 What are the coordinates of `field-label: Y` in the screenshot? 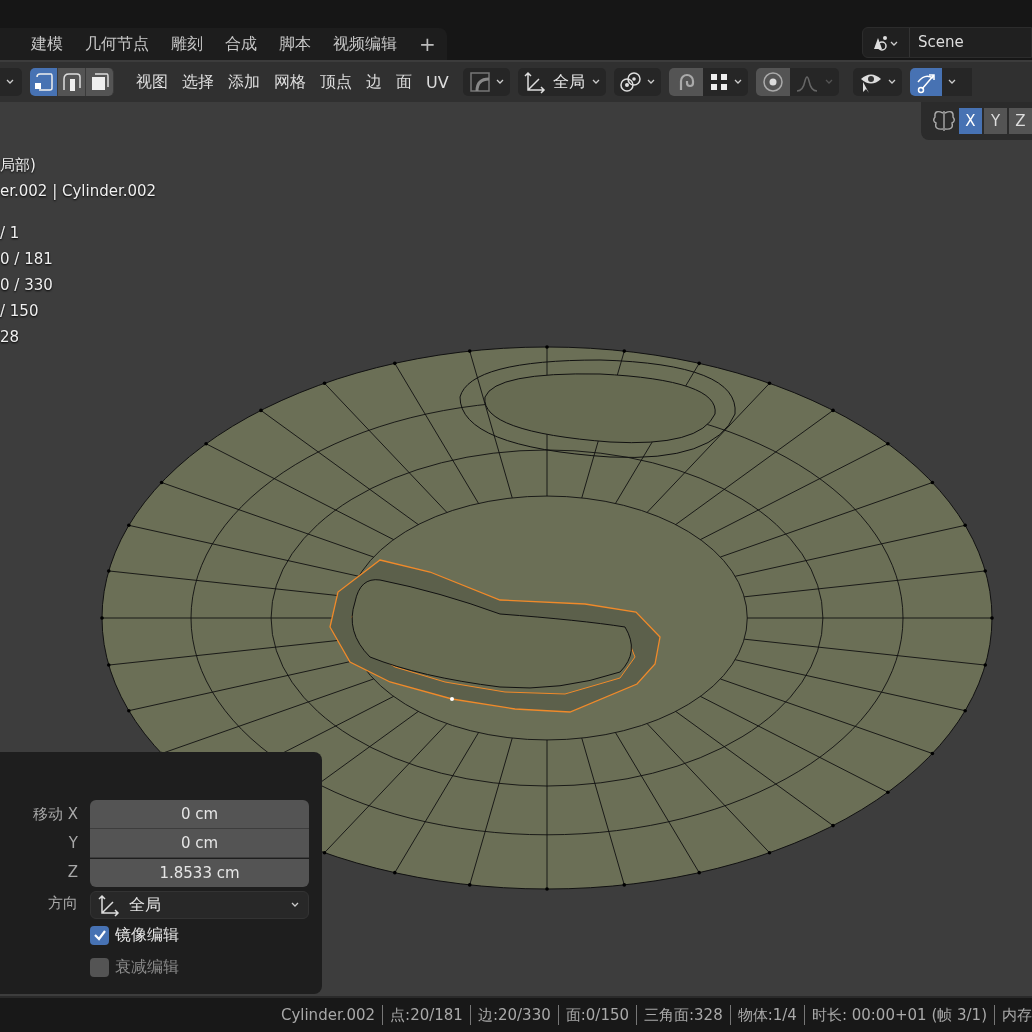 It's located at (72, 843).